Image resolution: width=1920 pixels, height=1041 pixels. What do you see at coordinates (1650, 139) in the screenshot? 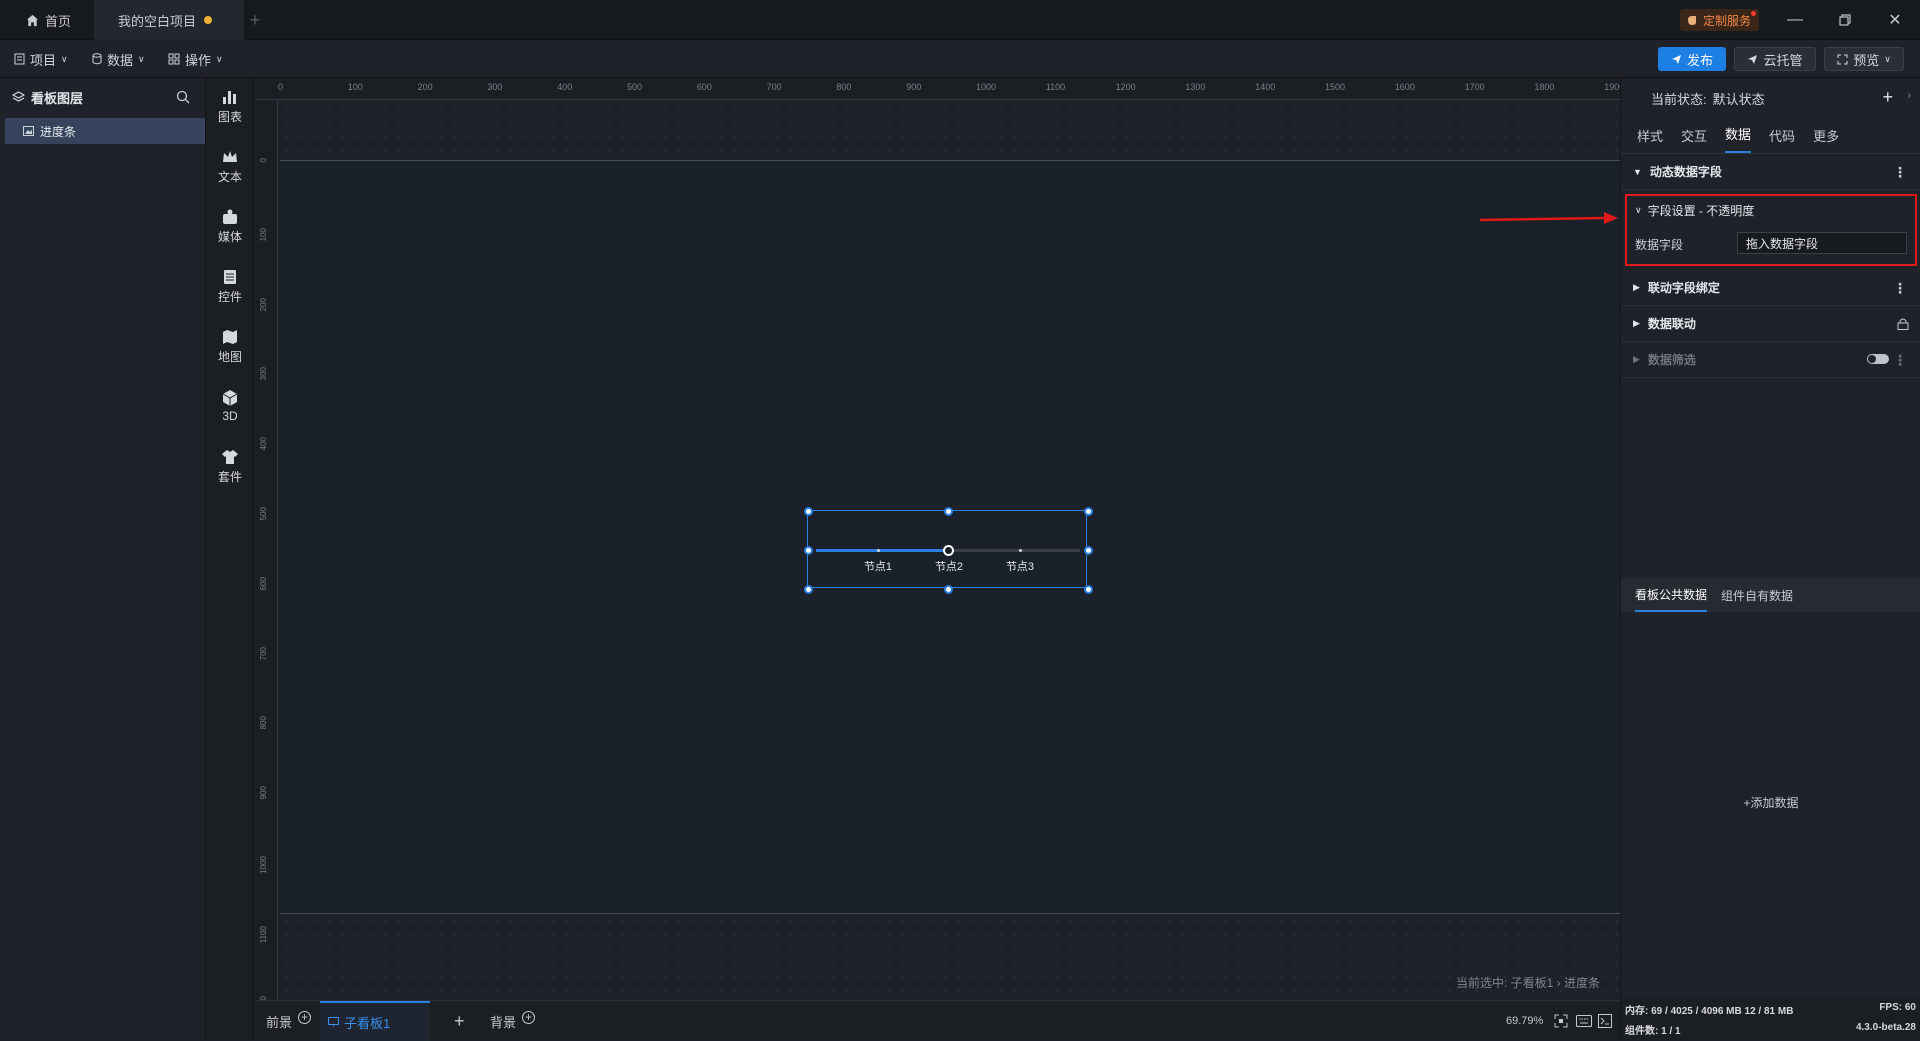
I see `tab-style: 样式` at bounding box center [1650, 139].